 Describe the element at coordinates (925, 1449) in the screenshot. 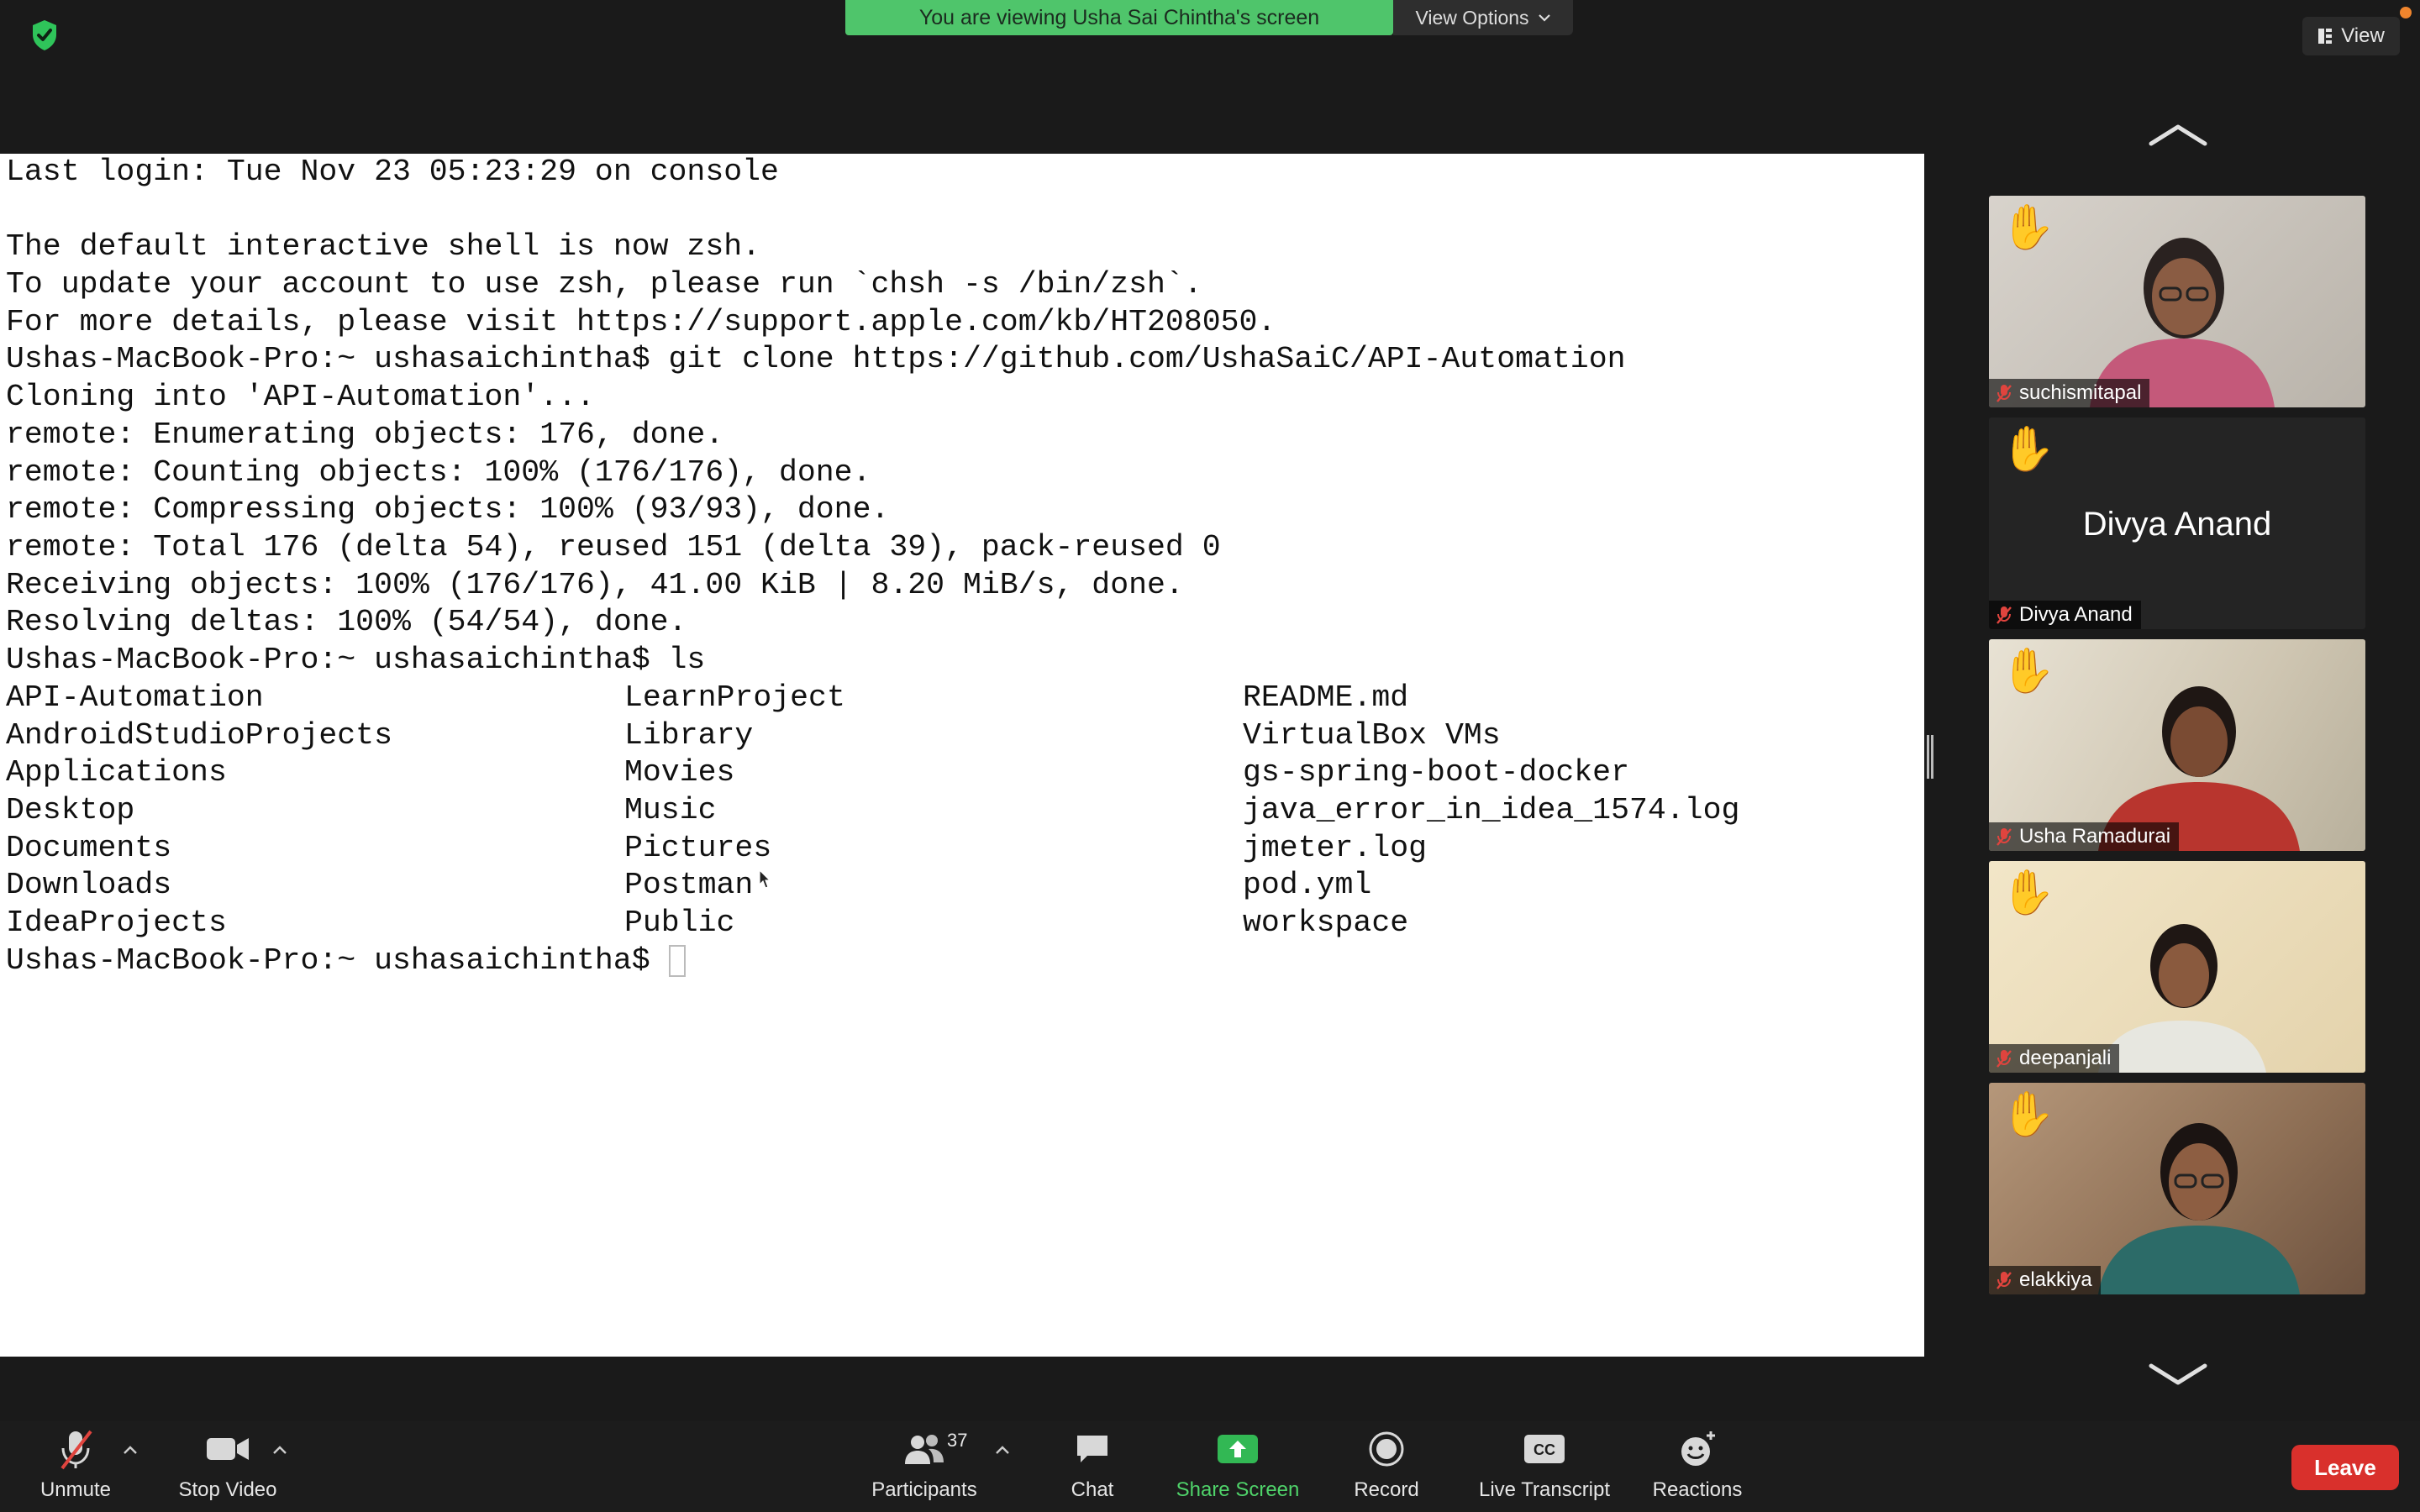

I see `participants-icon` at that location.